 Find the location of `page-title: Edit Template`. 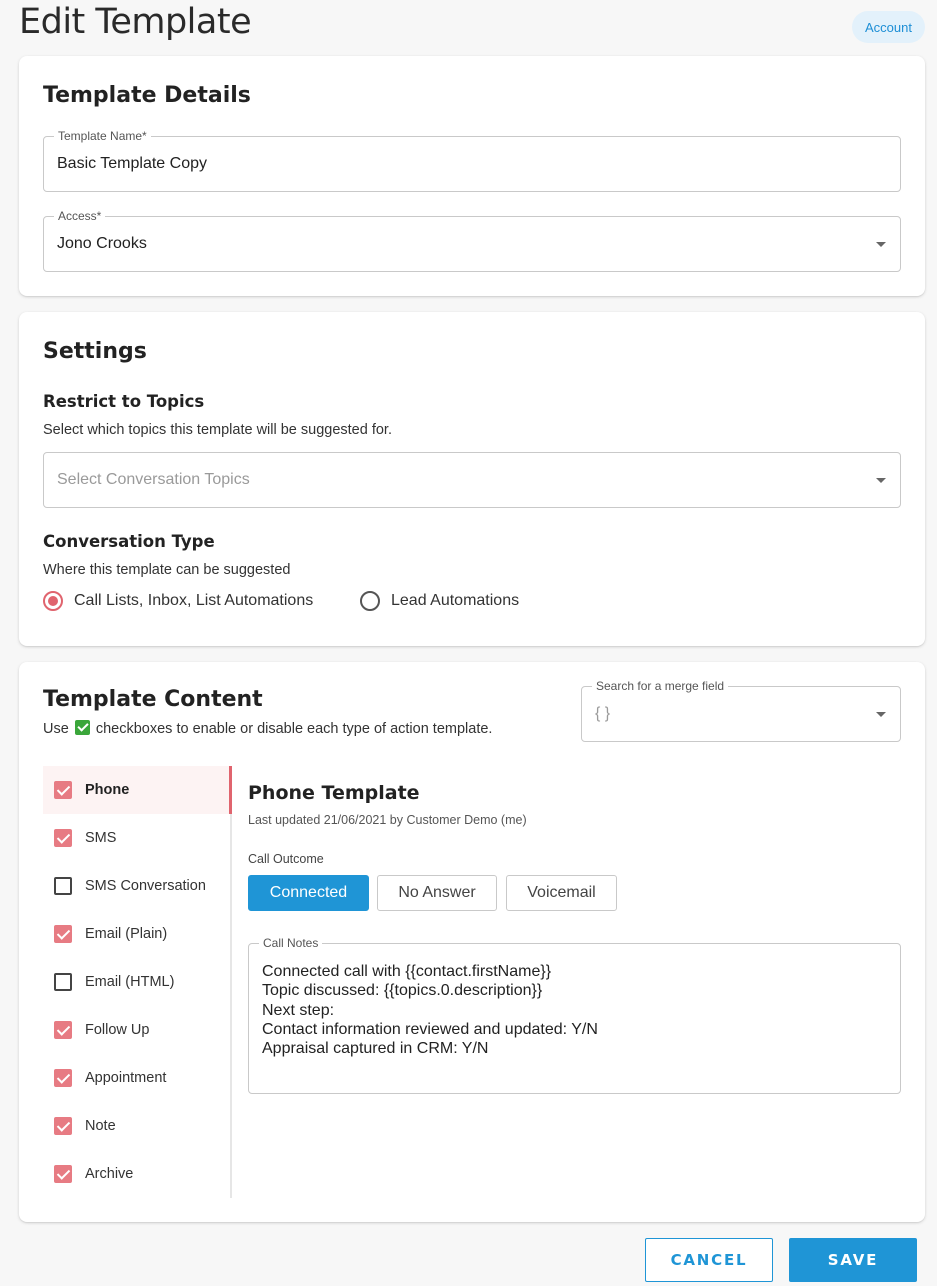

page-title: Edit Template is located at coordinates (135, 22).